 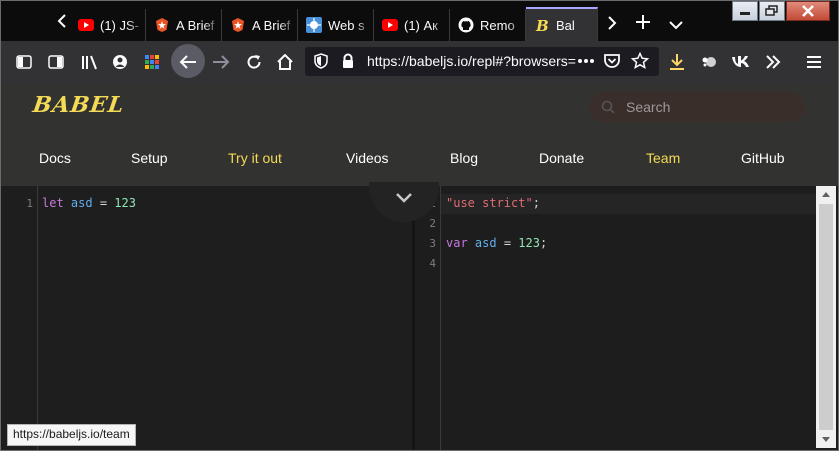 I want to click on library-button, so click(x=90, y=62).